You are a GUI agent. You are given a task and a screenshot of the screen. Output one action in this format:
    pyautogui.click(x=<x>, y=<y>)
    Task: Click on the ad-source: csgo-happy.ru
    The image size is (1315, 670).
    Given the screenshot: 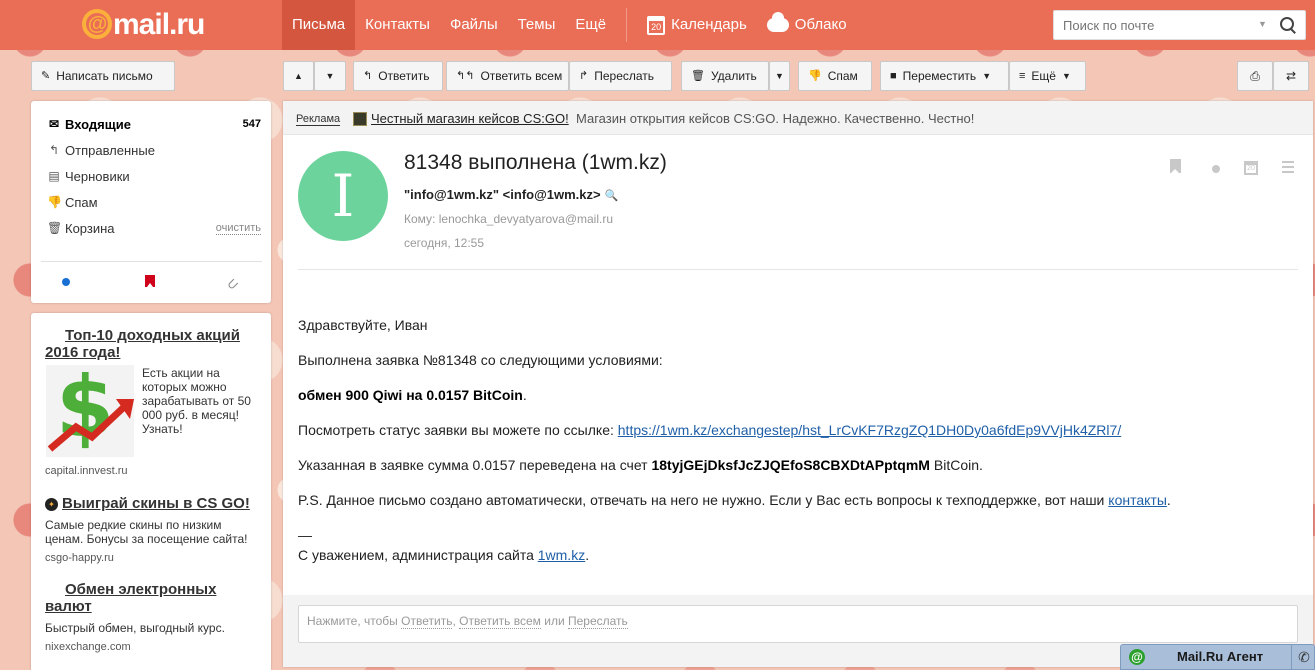 What is the action you would take?
    pyautogui.click(x=79, y=558)
    